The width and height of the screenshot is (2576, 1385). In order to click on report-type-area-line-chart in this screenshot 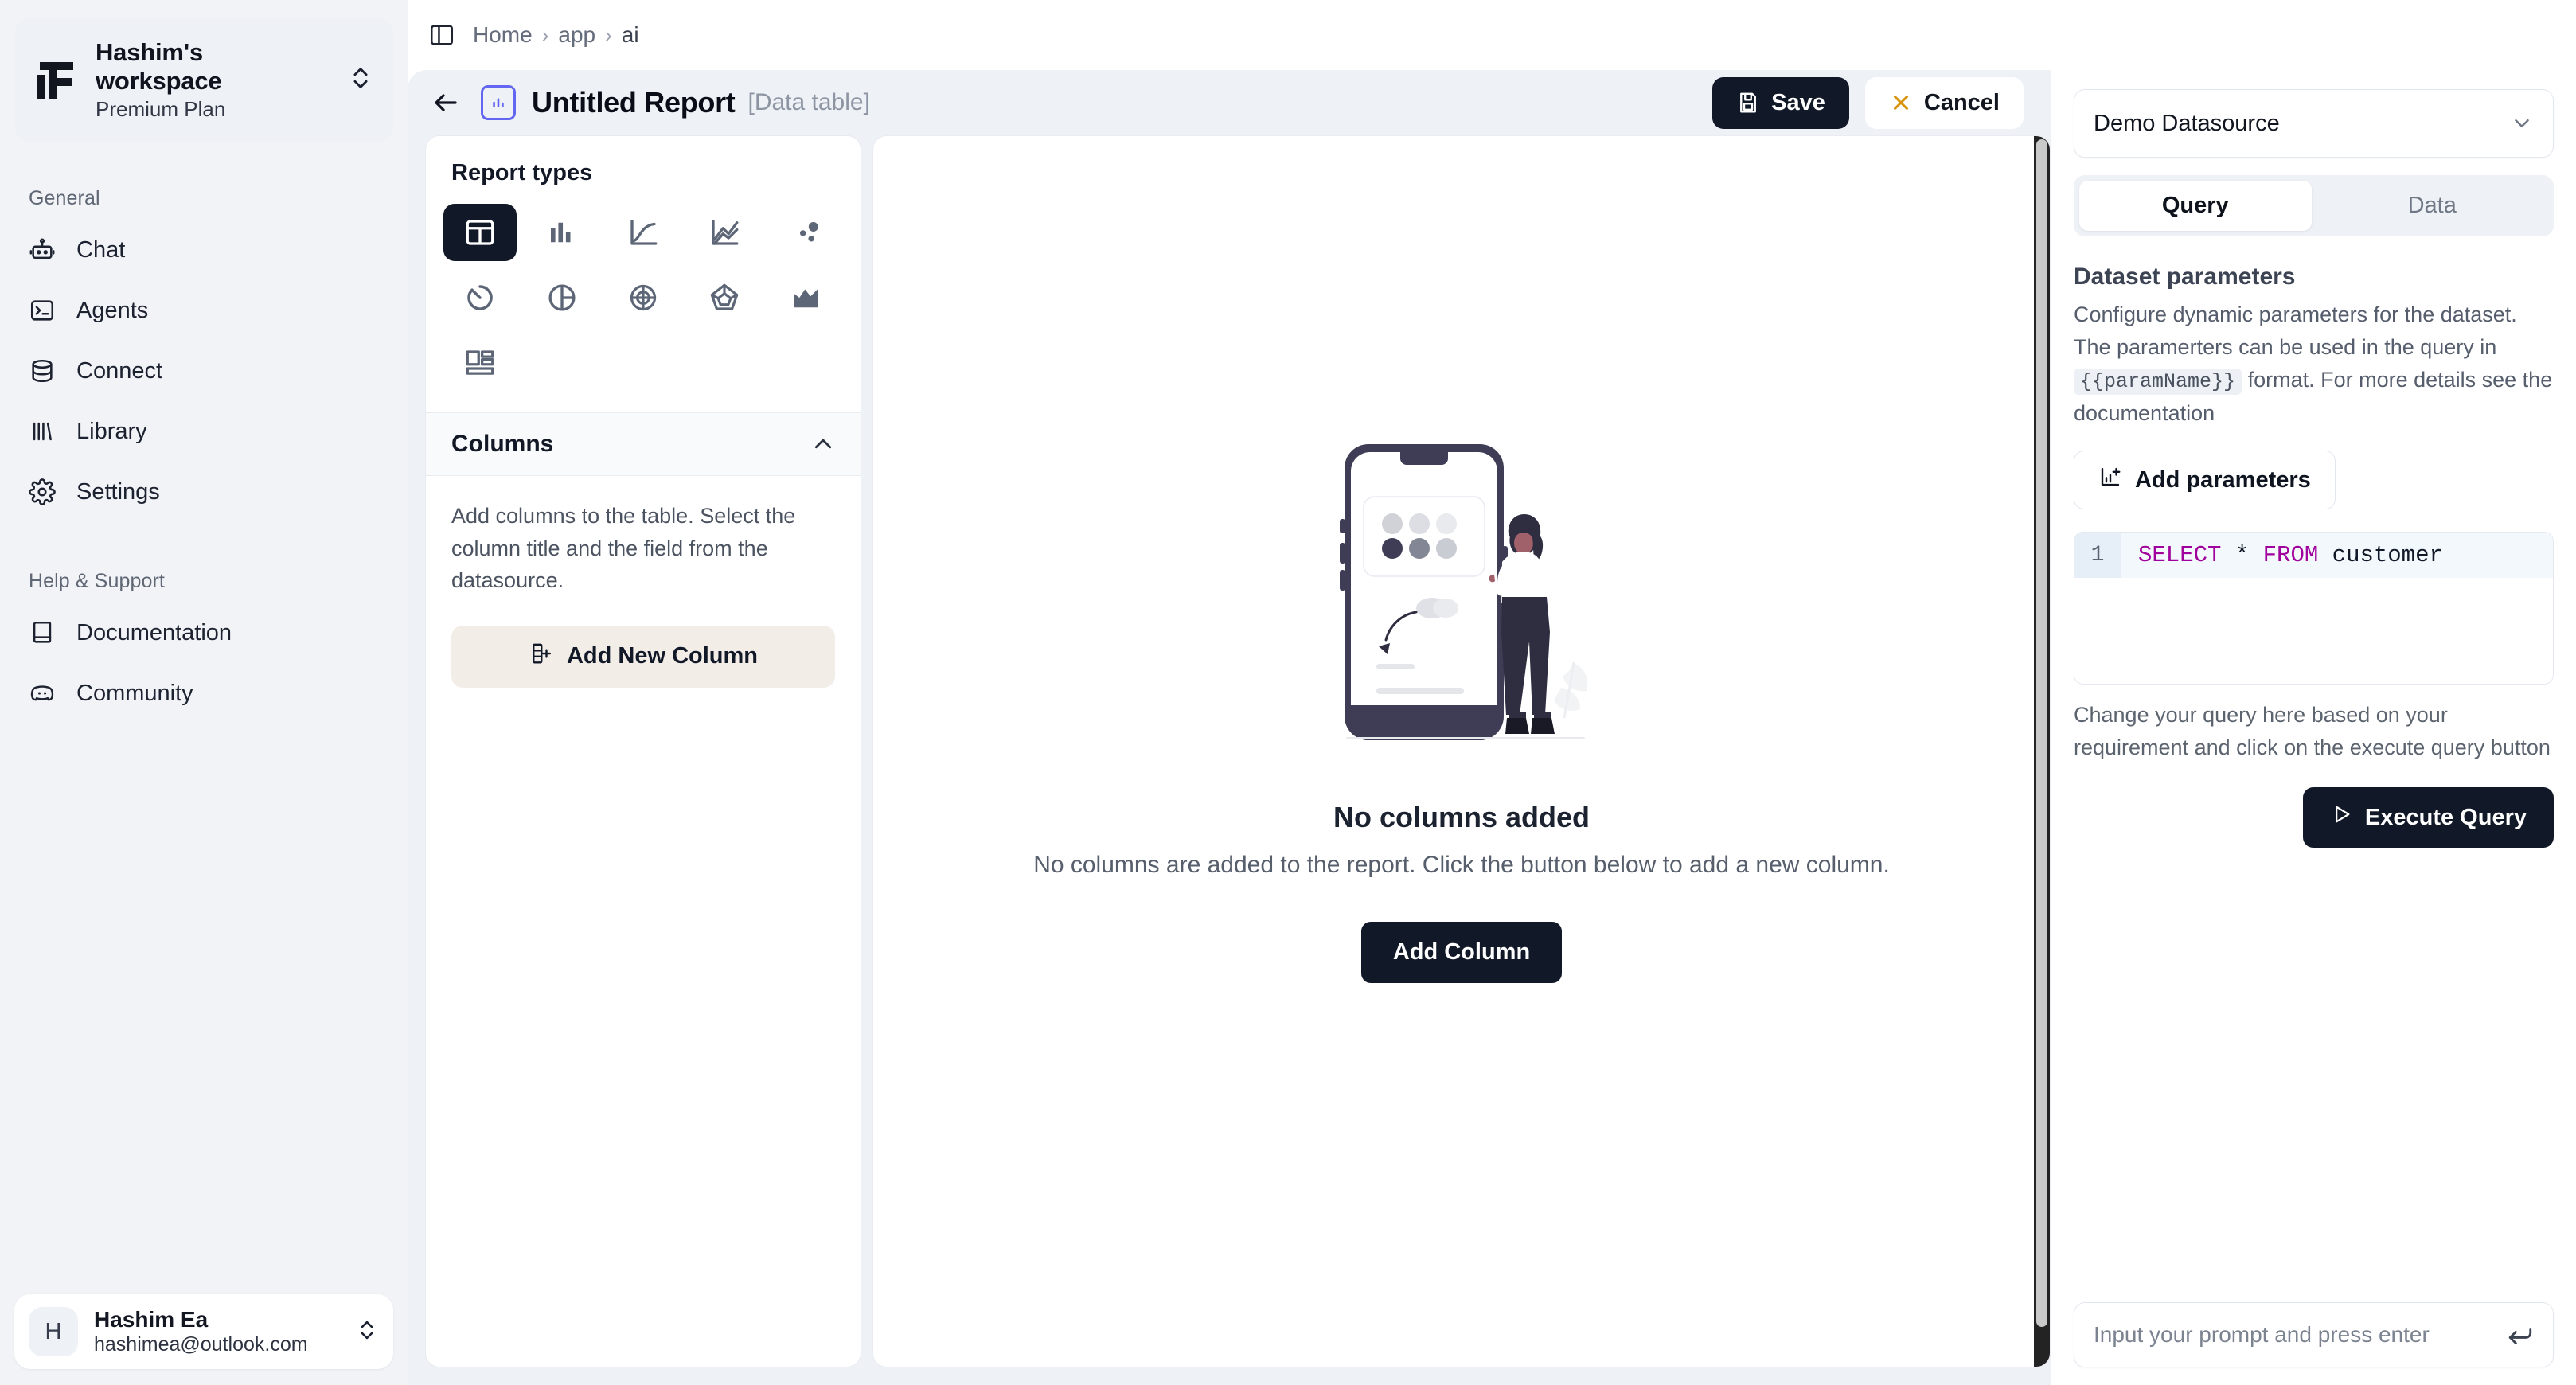, I will do `click(724, 233)`.